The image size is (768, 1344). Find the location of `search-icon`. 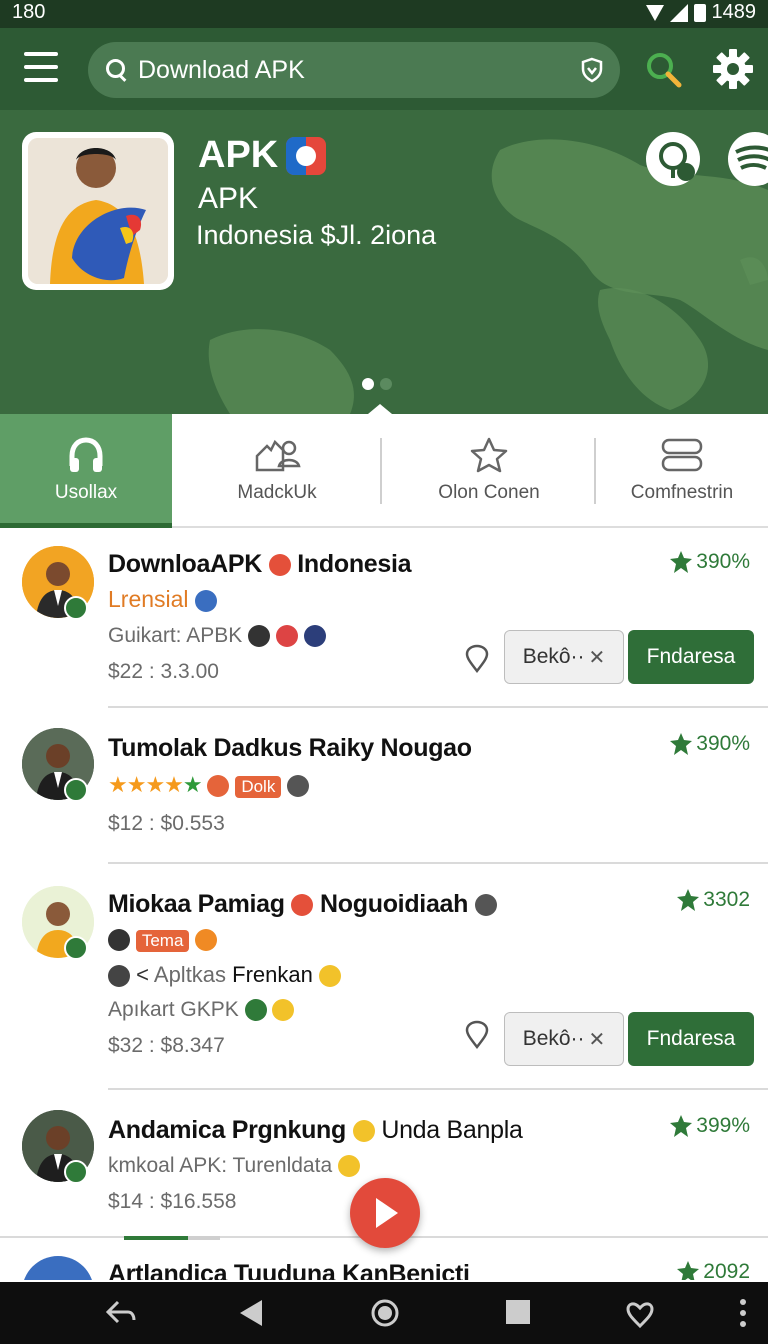

search-icon is located at coordinates (664, 70).